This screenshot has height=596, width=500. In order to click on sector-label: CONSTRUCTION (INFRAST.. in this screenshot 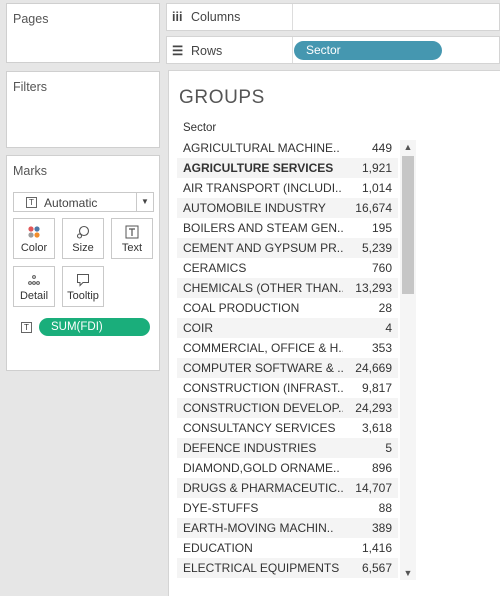, I will do `click(263, 388)`.